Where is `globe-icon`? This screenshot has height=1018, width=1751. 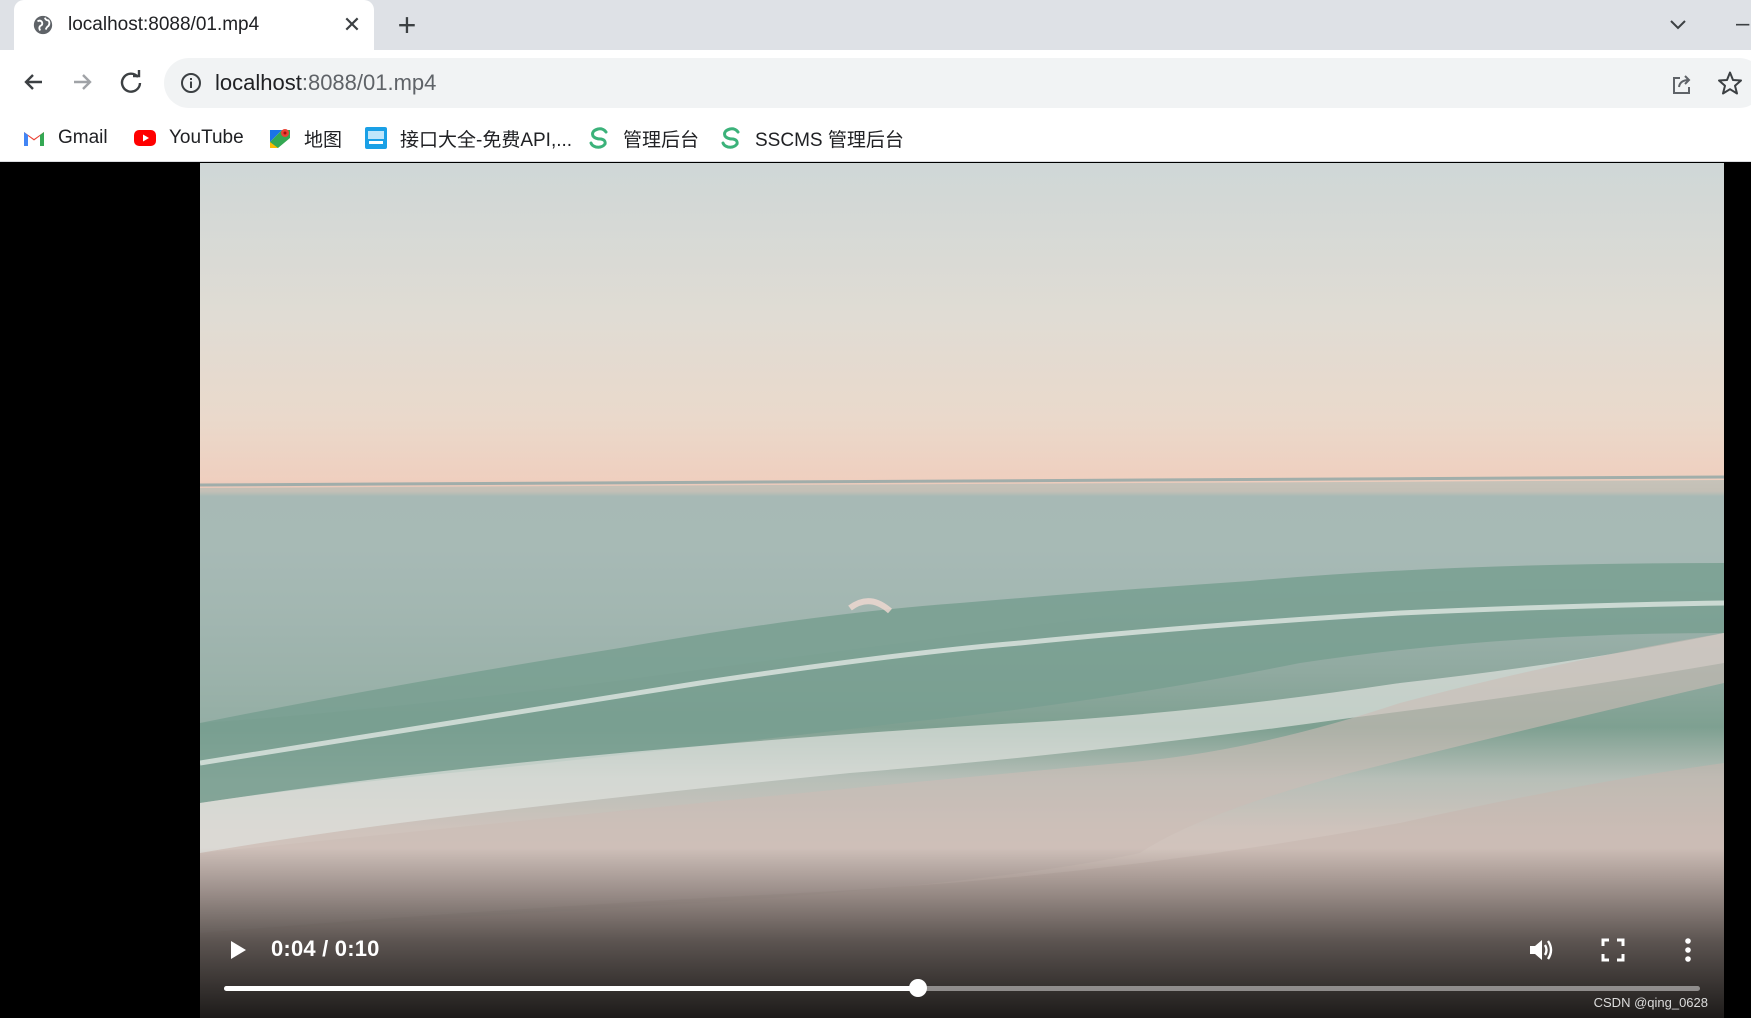
globe-icon is located at coordinates (43, 25).